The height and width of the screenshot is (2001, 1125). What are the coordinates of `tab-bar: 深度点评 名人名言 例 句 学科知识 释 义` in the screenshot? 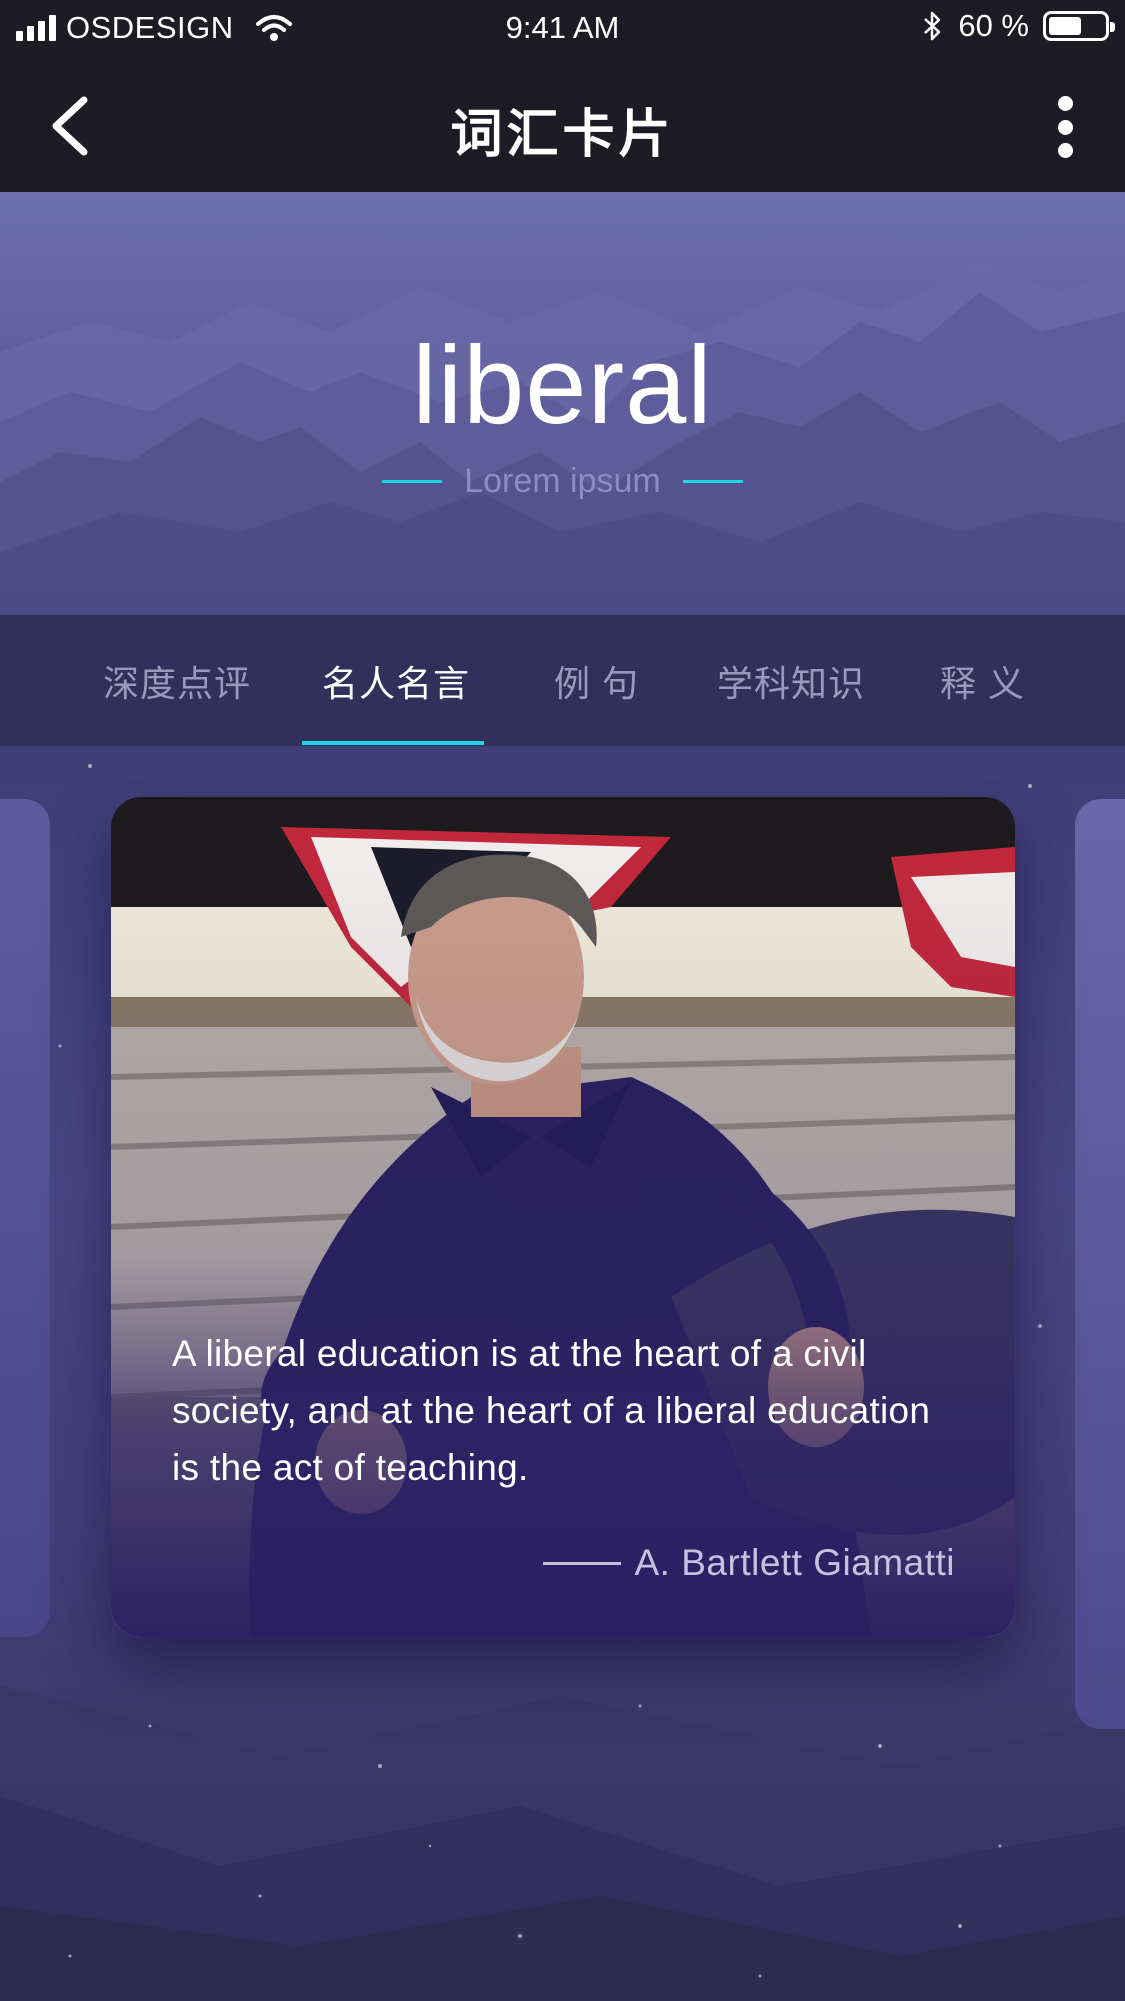 It's located at (562, 680).